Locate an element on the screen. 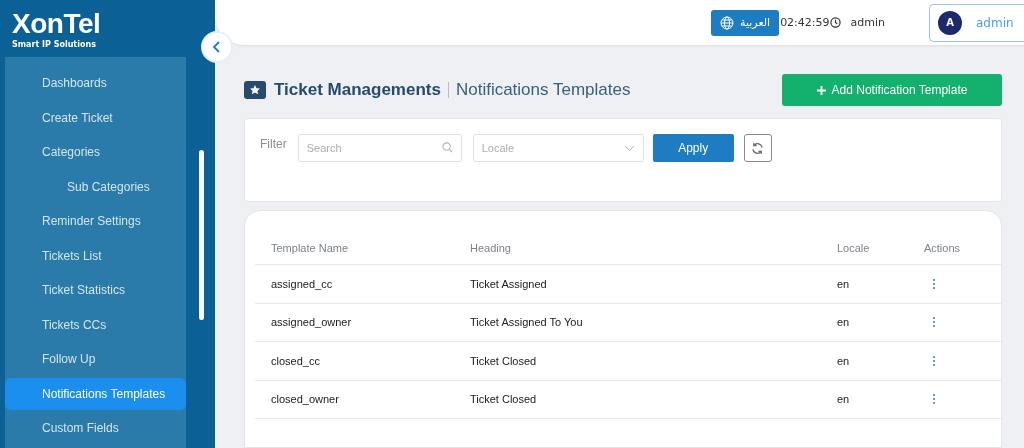 This screenshot has height=448, width=1024. refresh-icon is located at coordinates (758, 148).